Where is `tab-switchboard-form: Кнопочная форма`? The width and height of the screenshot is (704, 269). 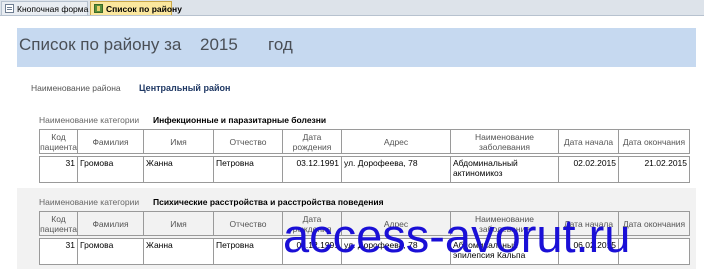
tab-switchboard-form: Кнопочная форма is located at coordinates (44, 8).